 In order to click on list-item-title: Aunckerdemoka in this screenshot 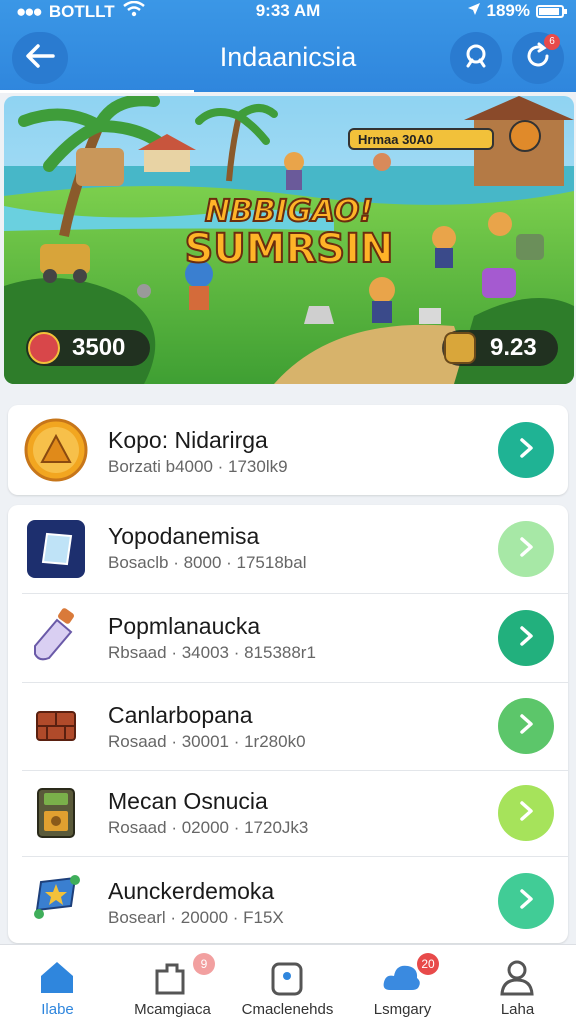, I will do `click(191, 891)`.